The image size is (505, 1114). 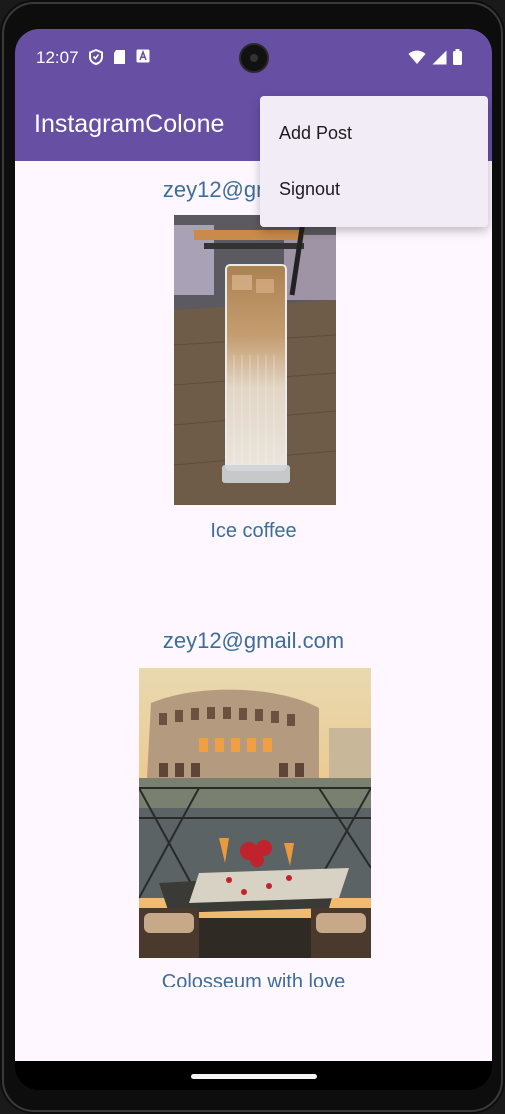 What do you see at coordinates (255, 360) in the screenshot?
I see `post-image-iced-coffee` at bounding box center [255, 360].